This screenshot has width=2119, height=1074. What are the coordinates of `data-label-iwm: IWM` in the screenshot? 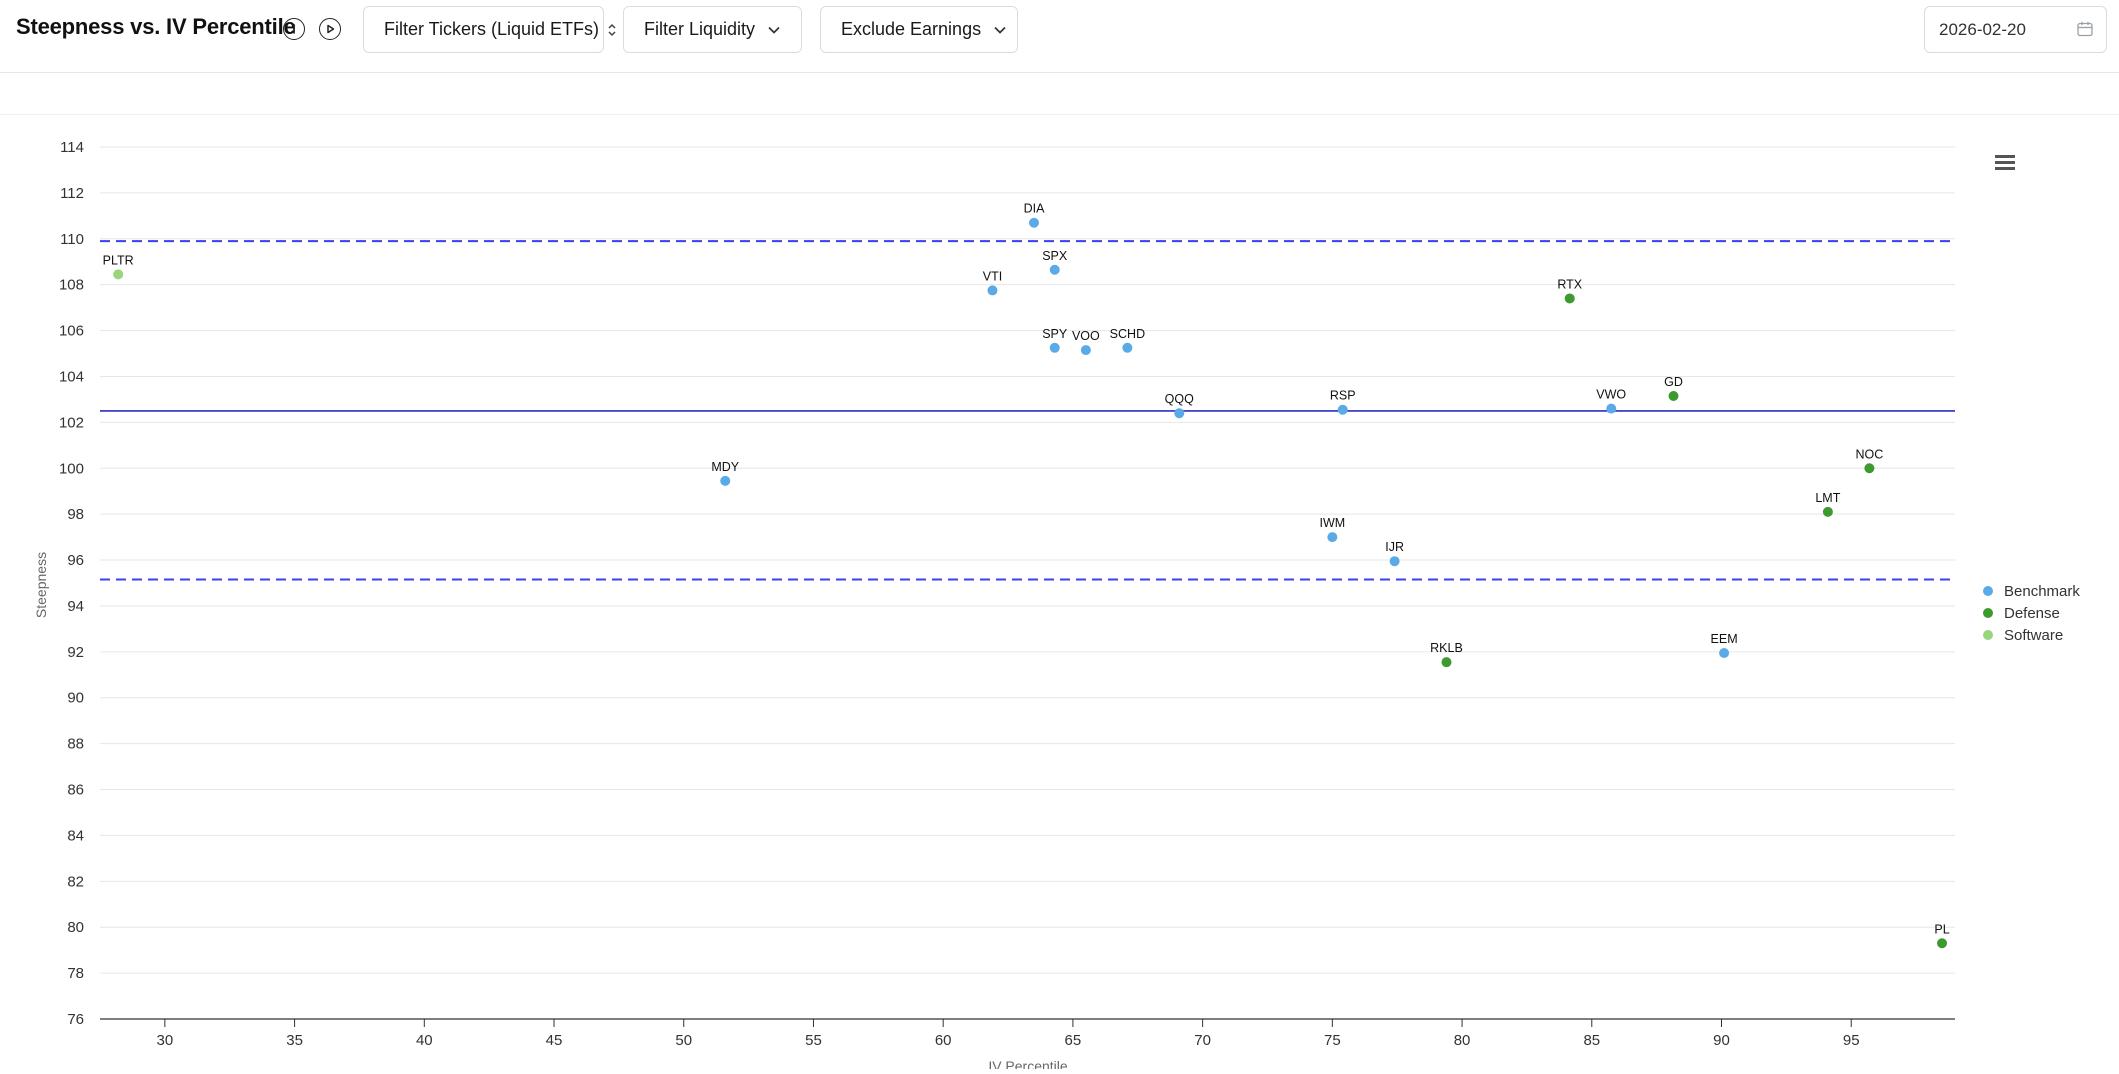 It's located at (1332, 523).